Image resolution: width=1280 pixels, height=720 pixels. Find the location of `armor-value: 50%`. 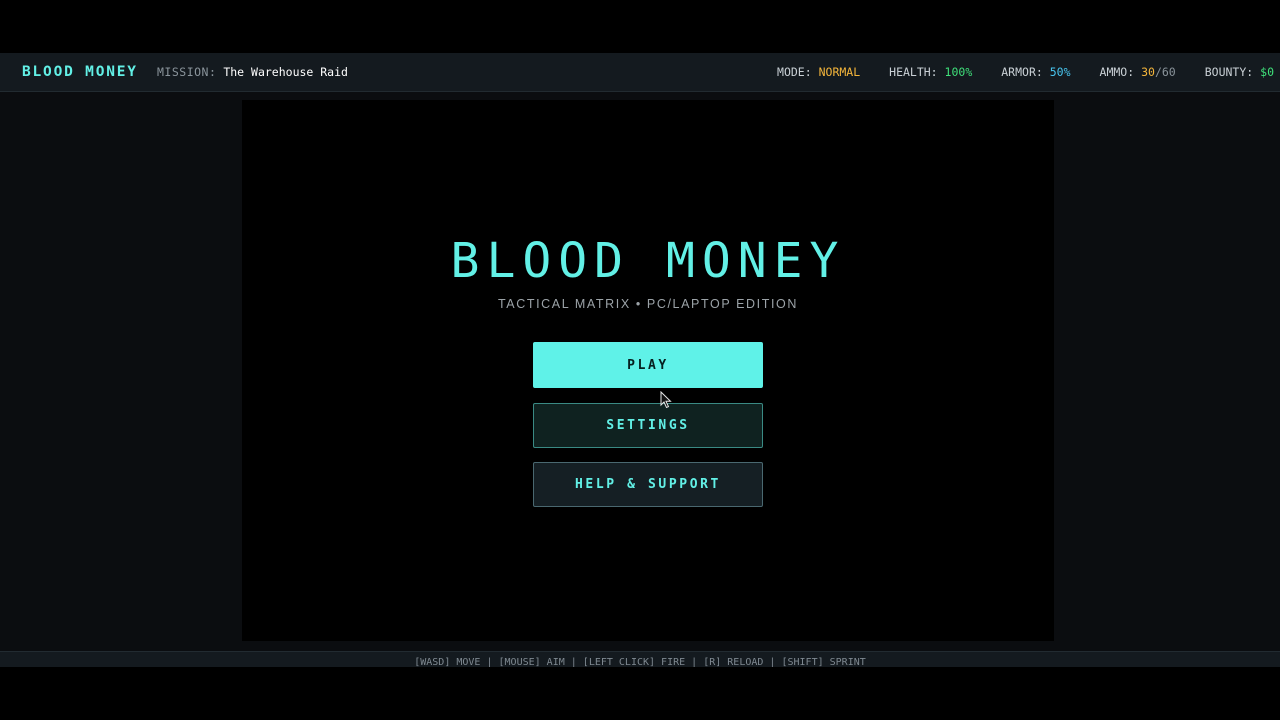

armor-value: 50% is located at coordinates (1060, 72).